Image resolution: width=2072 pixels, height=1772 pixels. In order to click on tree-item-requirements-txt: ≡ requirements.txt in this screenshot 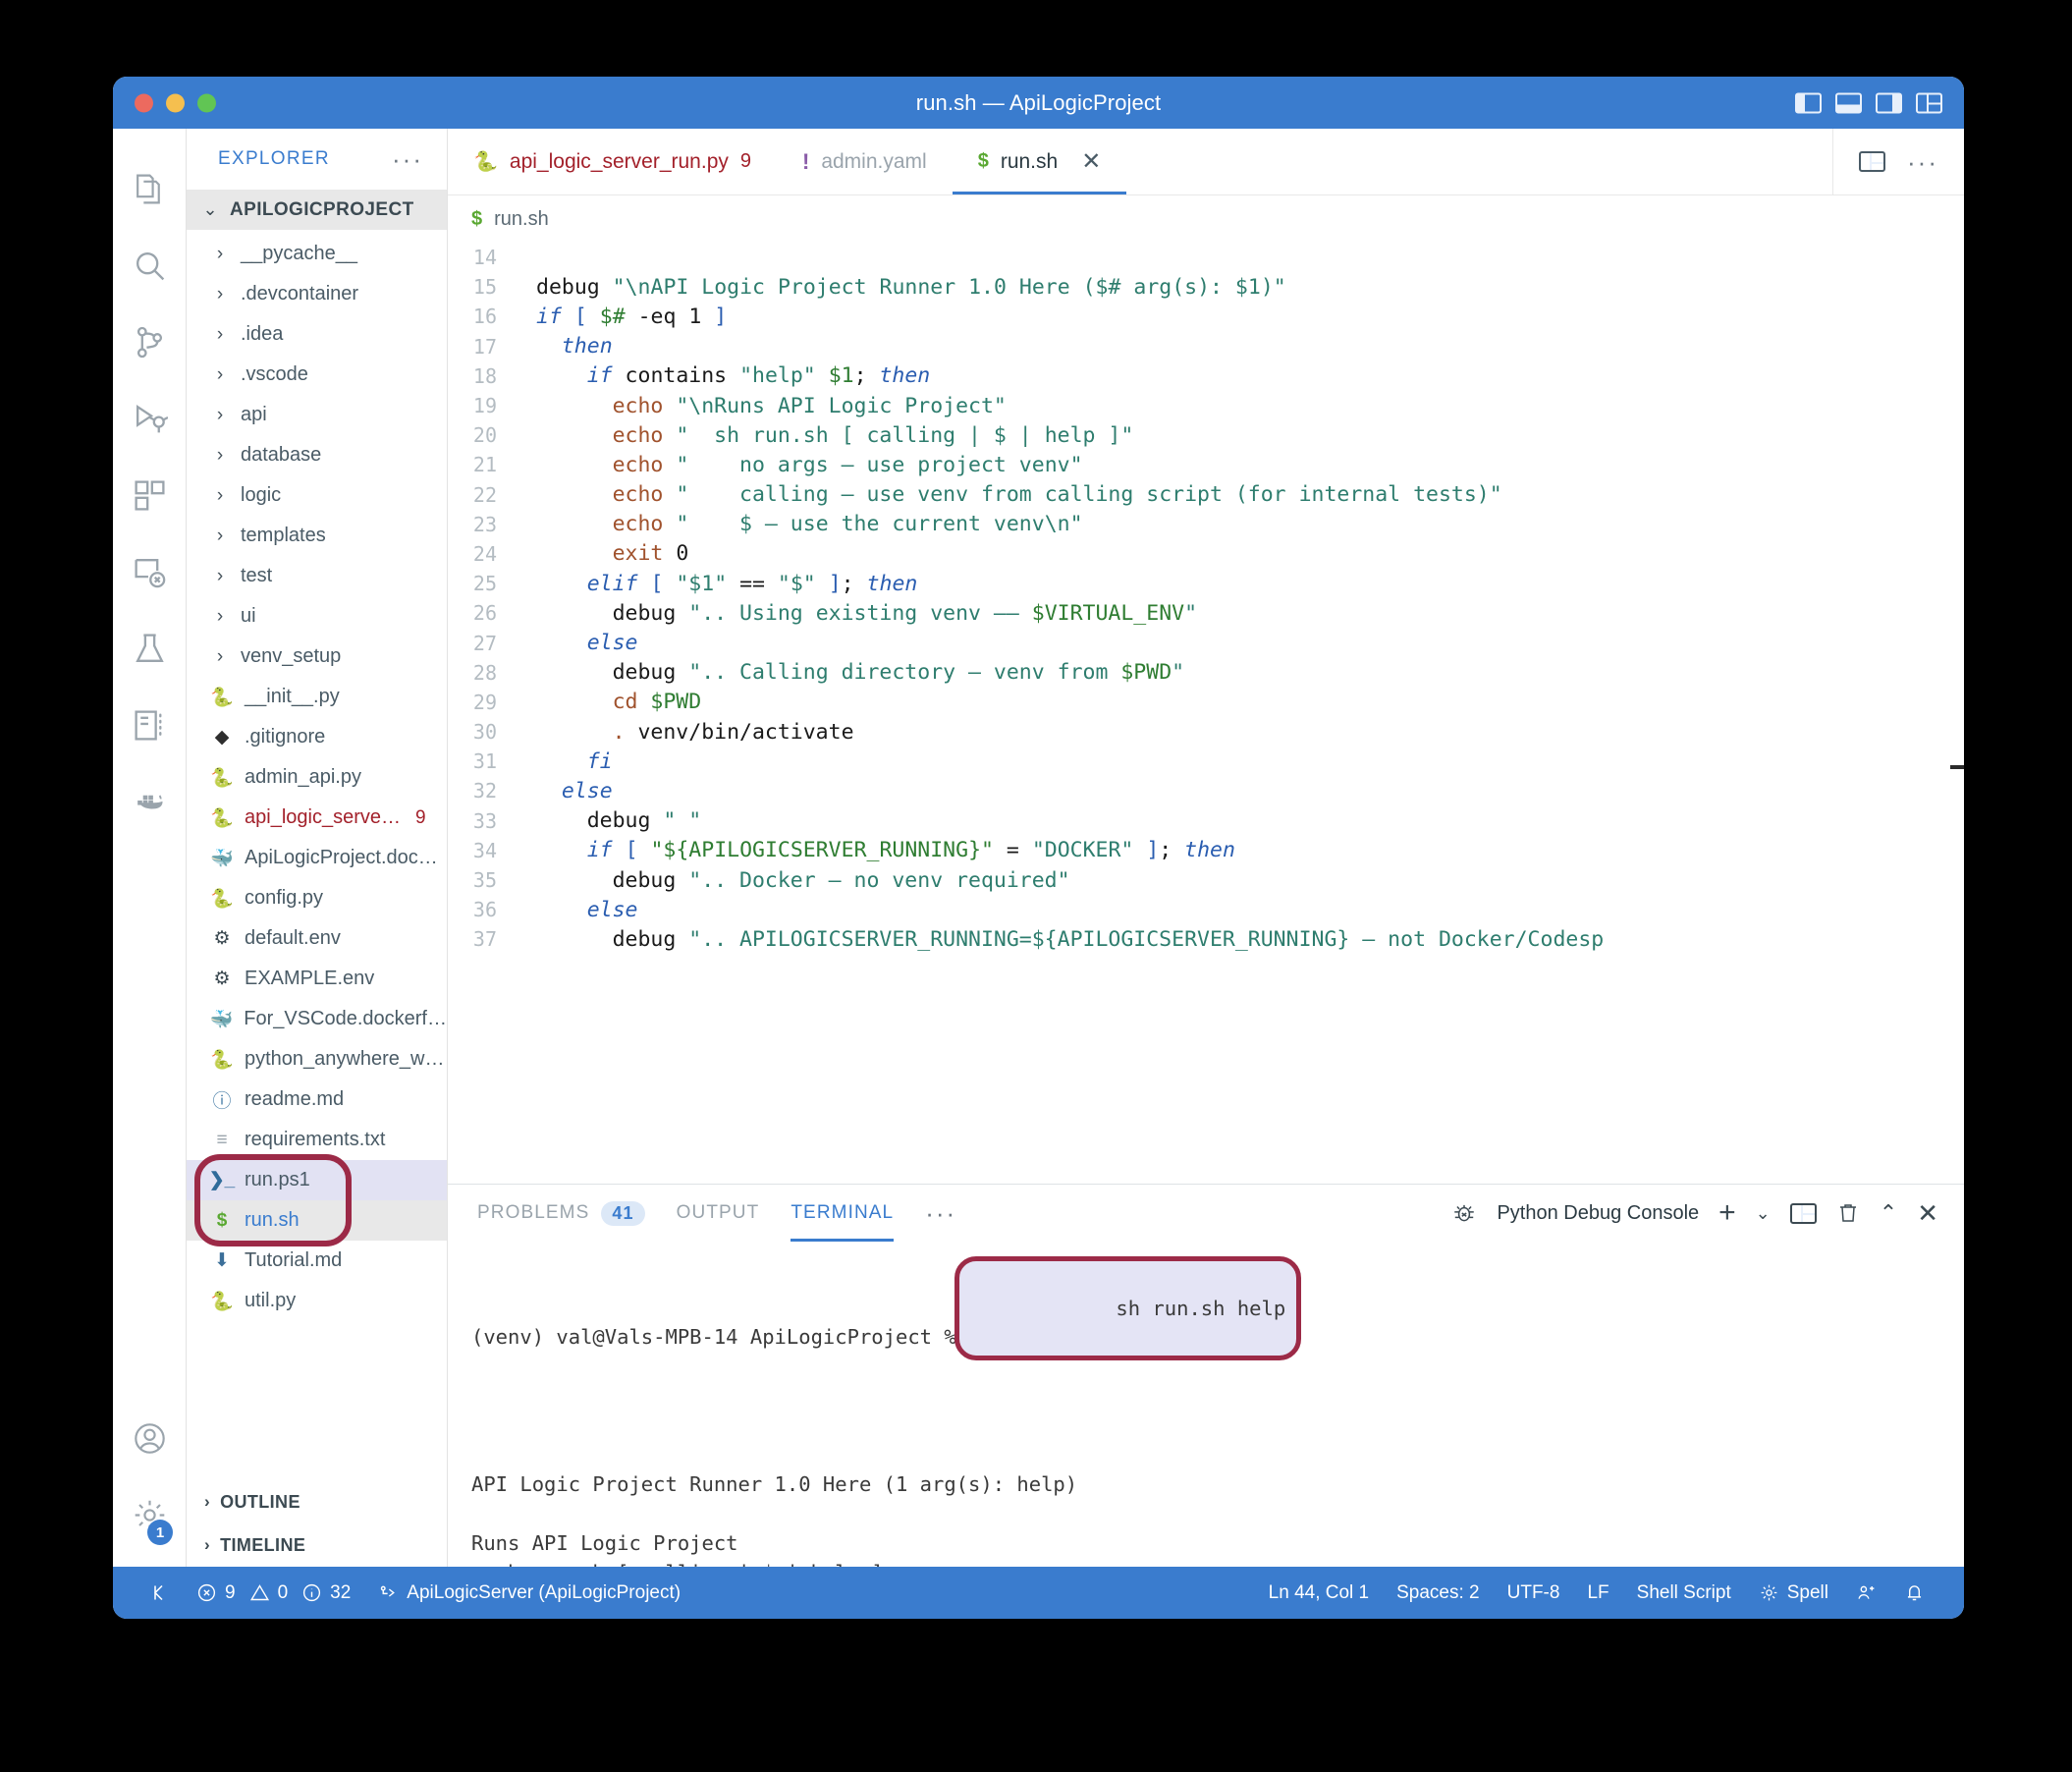, I will do `click(317, 1140)`.